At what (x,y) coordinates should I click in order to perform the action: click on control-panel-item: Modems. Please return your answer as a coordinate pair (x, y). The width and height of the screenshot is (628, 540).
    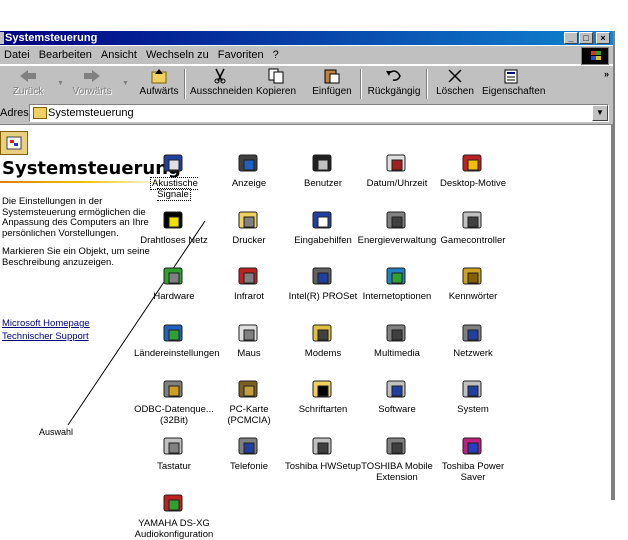
    Looking at the image, I should click on (323, 340).